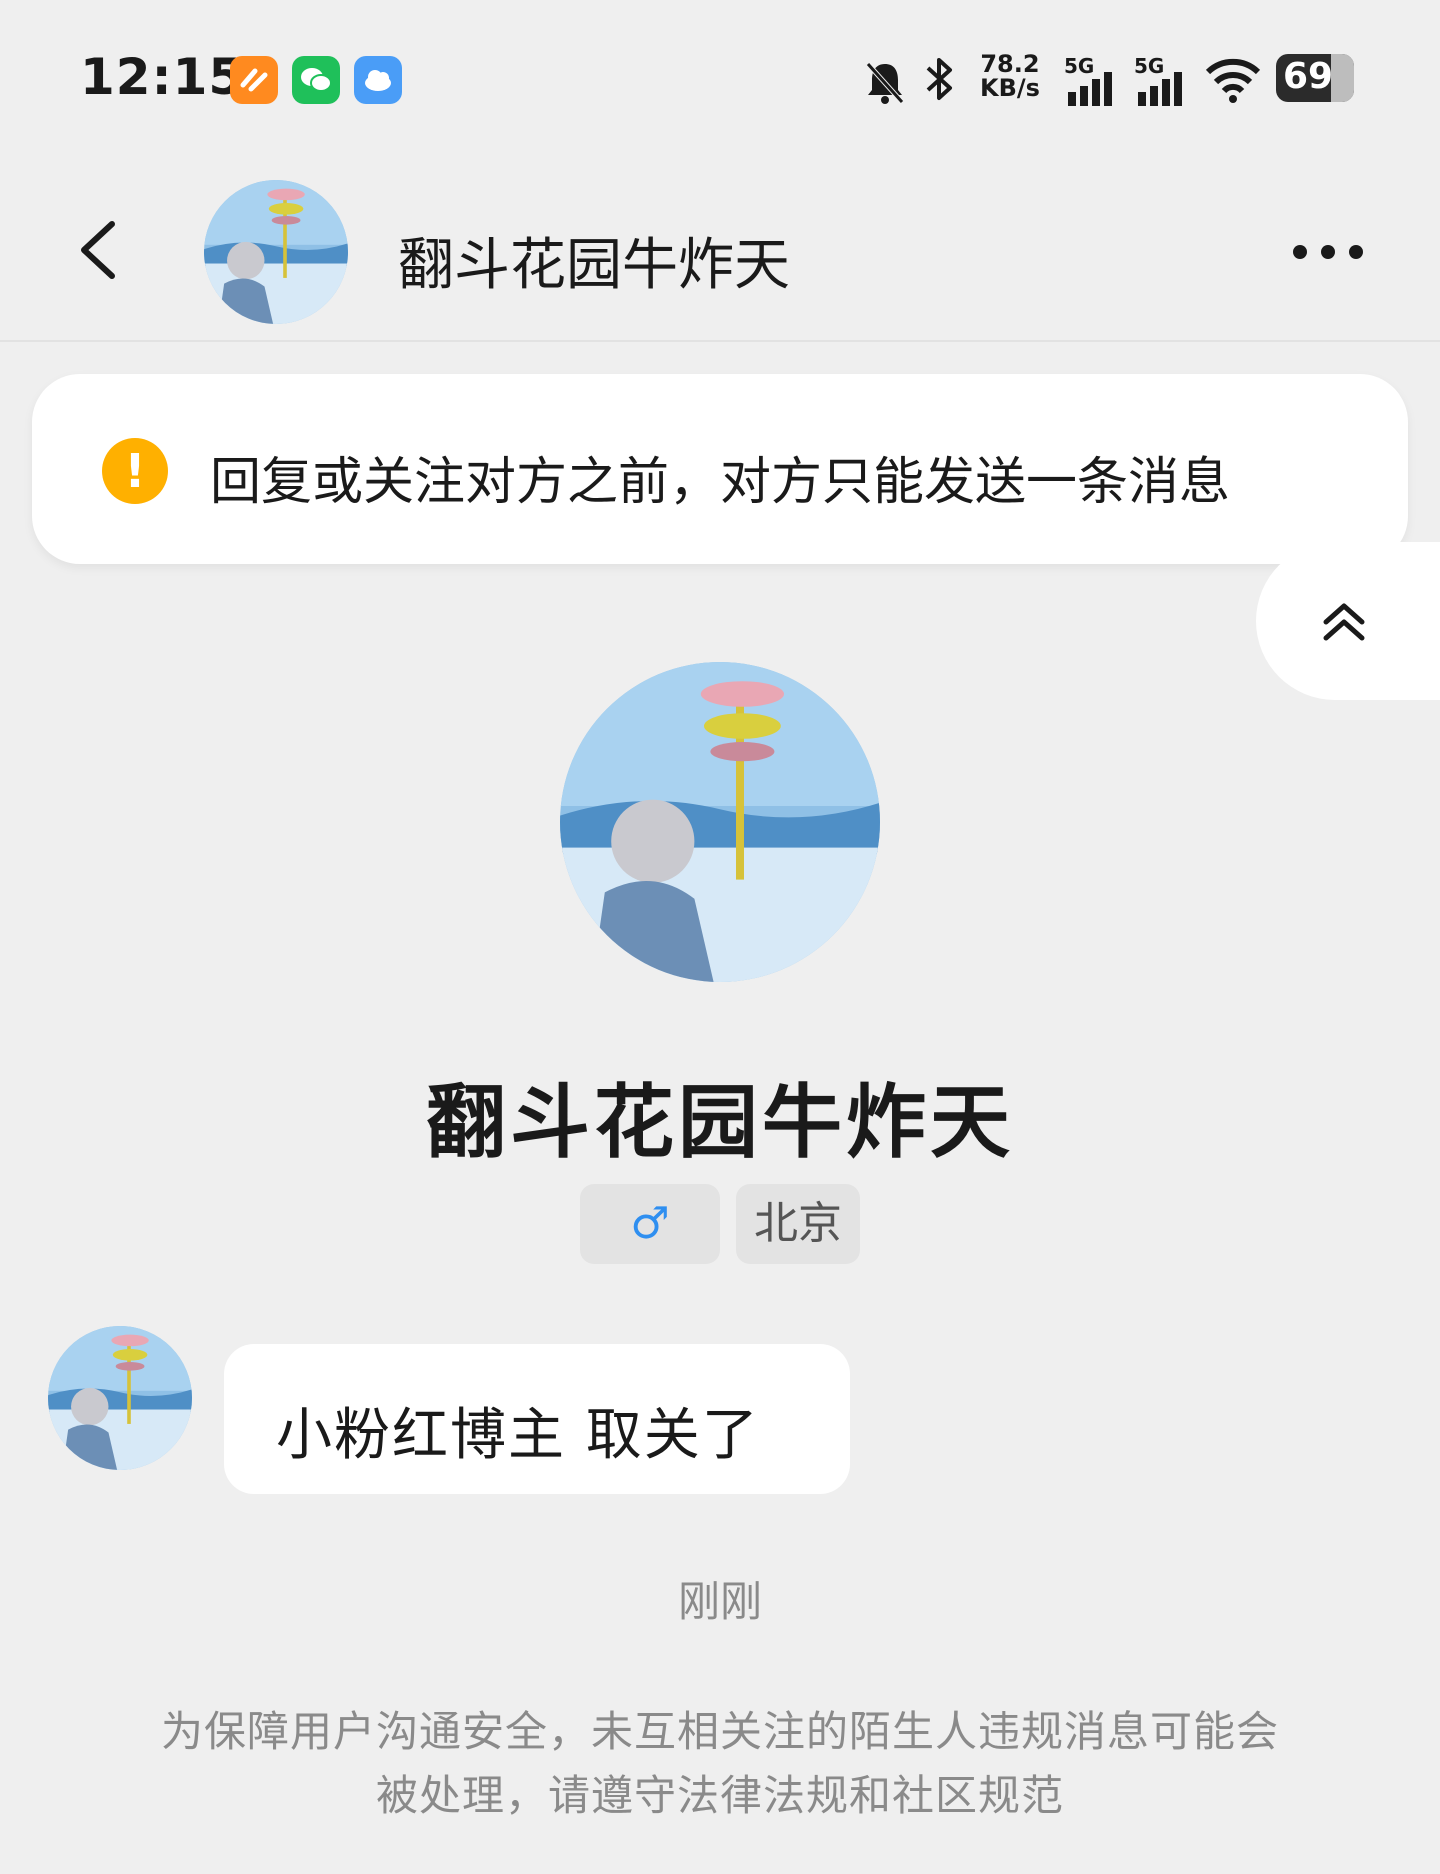  Describe the element at coordinates (720, 70) in the screenshot. I see `status-bar: 12:15 78.2 KB/s 5G 5G 69` at that location.